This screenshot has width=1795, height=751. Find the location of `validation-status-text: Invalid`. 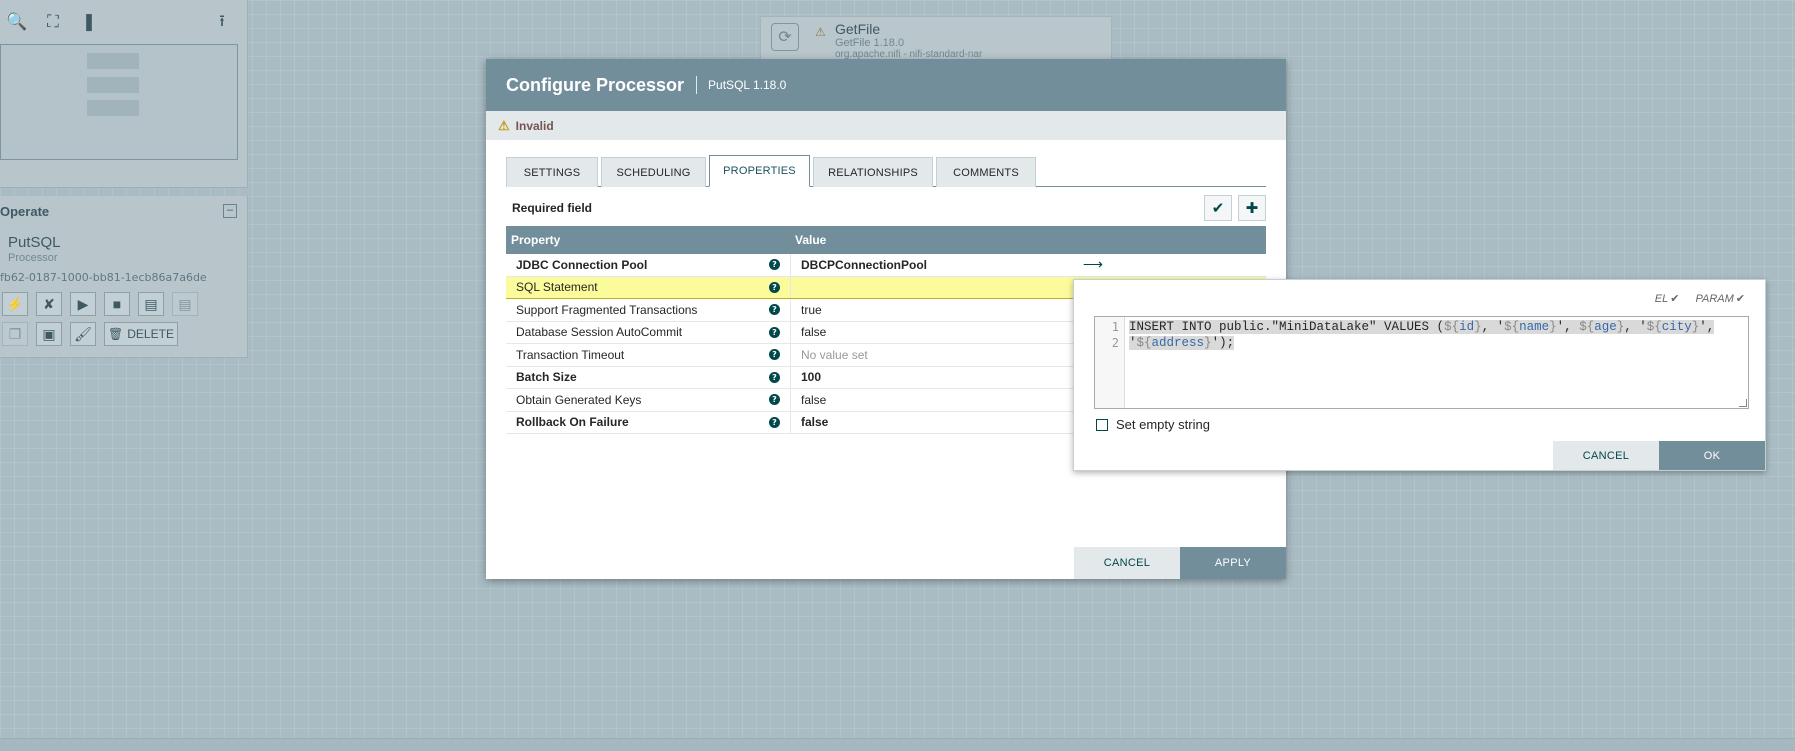

validation-status-text: Invalid is located at coordinates (534, 125).